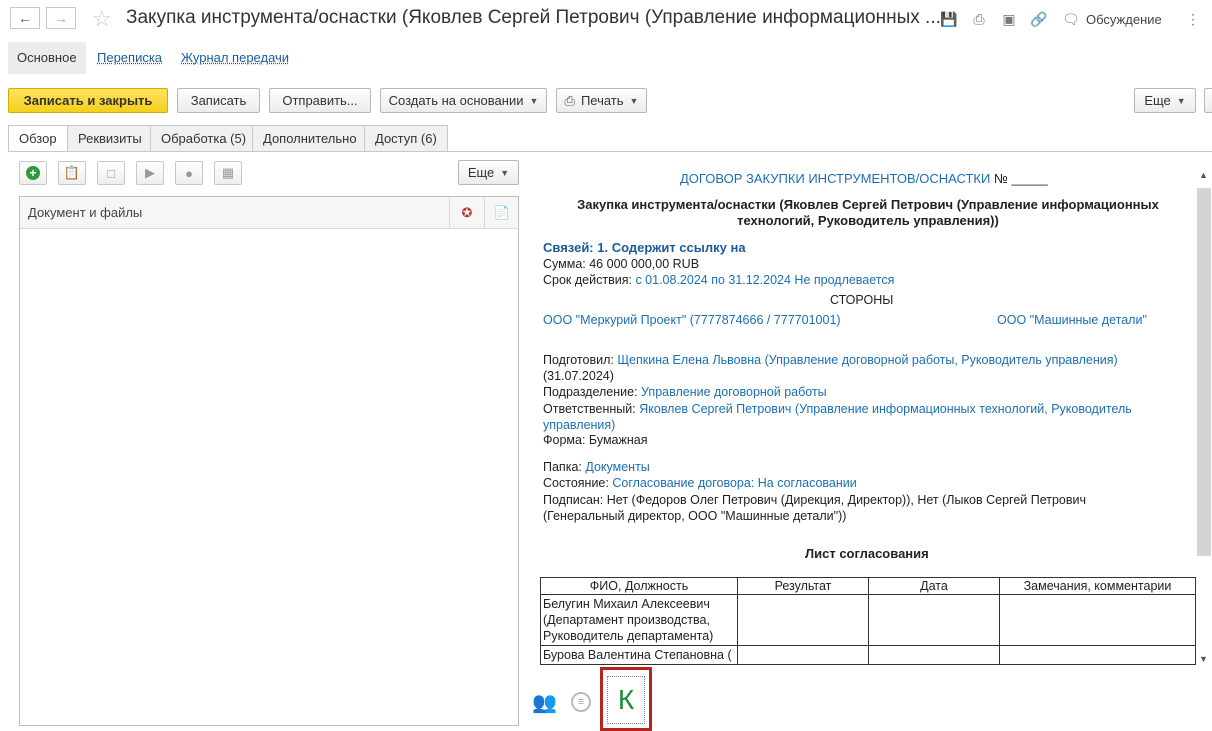 This screenshot has width=1212, height=731. I want to click on more-vertical-icon: ⋮, so click(1193, 19).